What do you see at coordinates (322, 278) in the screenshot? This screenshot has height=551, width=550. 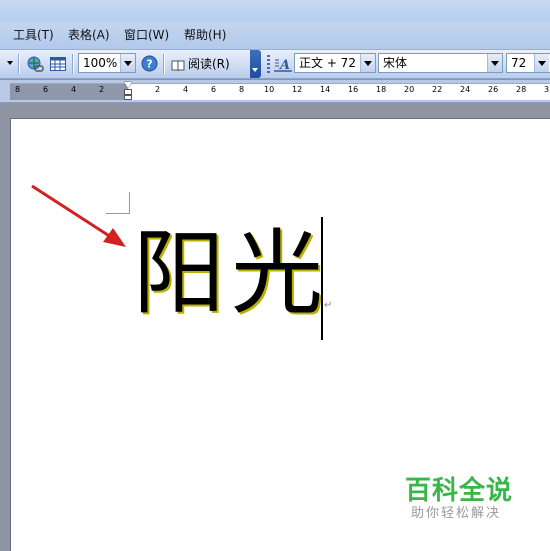 I see `text-cursor` at bounding box center [322, 278].